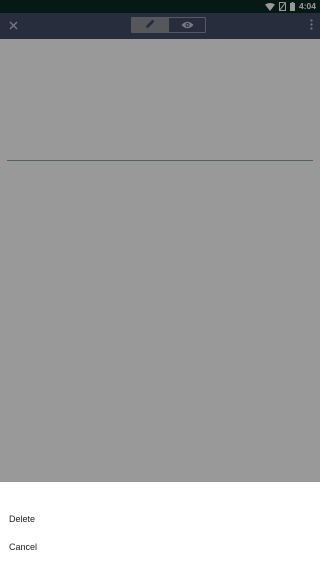  What do you see at coordinates (22, 519) in the screenshot?
I see `delete-option-label: Delete` at bounding box center [22, 519].